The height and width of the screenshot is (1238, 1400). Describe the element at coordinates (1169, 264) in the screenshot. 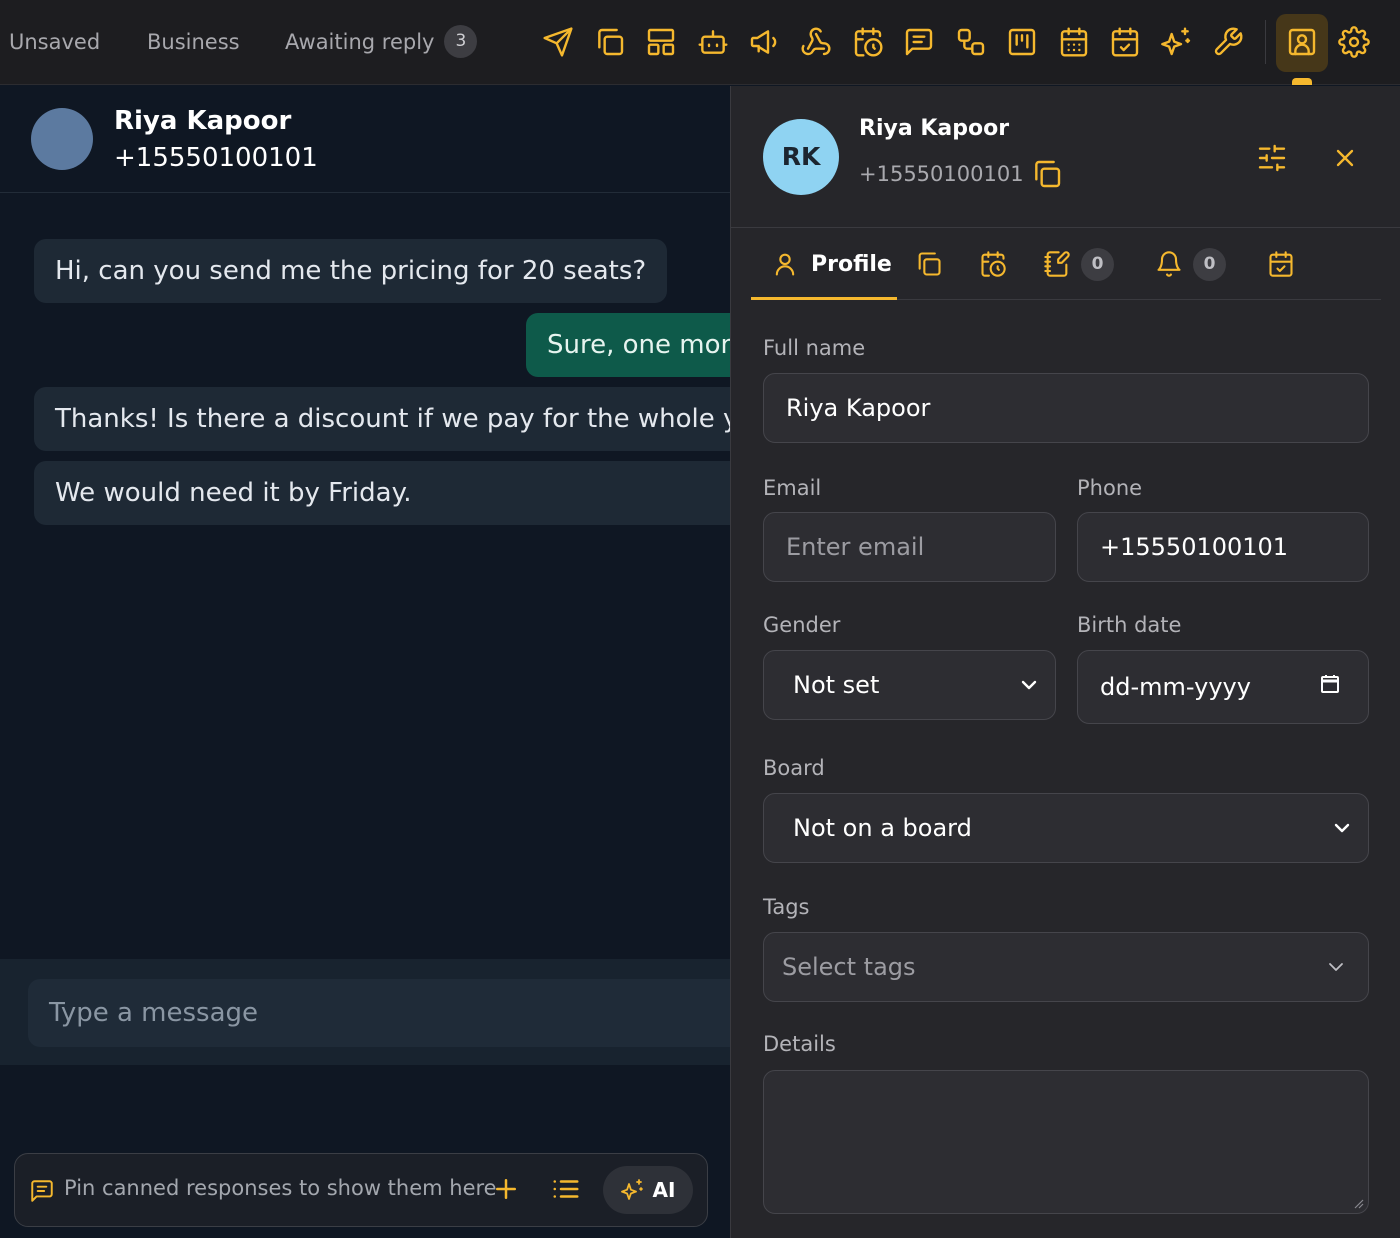

I see `bell-icon` at that location.